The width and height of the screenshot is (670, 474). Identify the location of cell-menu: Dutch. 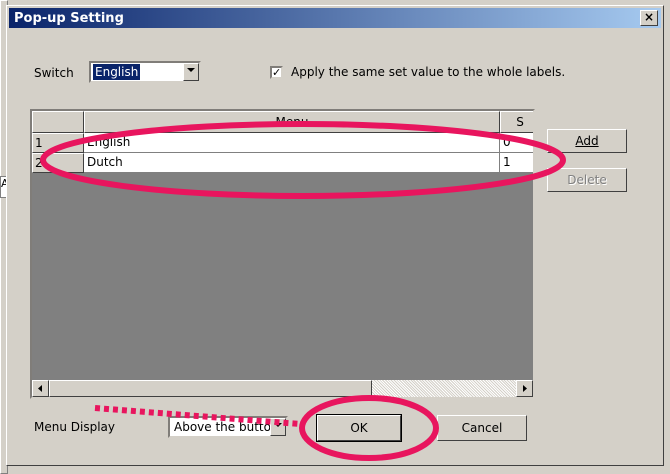
(292, 163).